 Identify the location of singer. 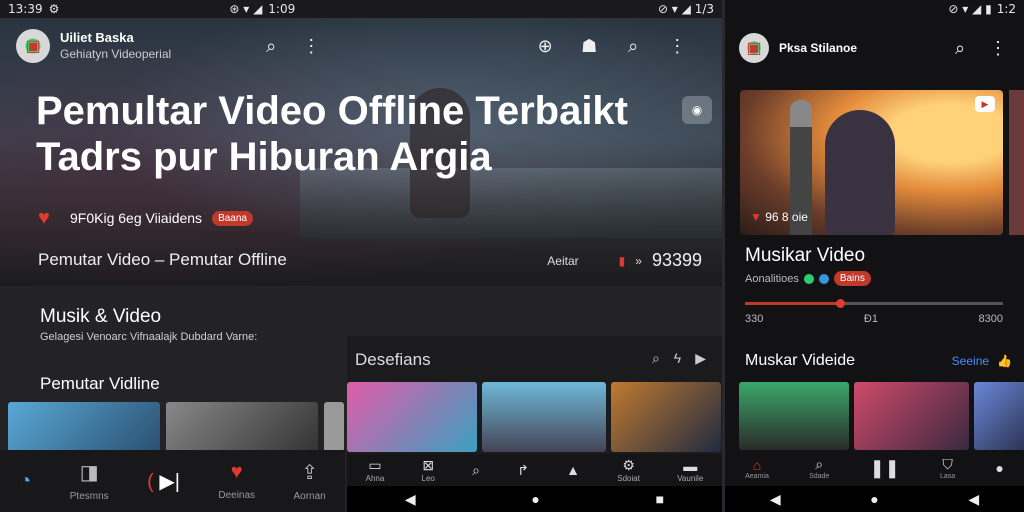
(860, 172).